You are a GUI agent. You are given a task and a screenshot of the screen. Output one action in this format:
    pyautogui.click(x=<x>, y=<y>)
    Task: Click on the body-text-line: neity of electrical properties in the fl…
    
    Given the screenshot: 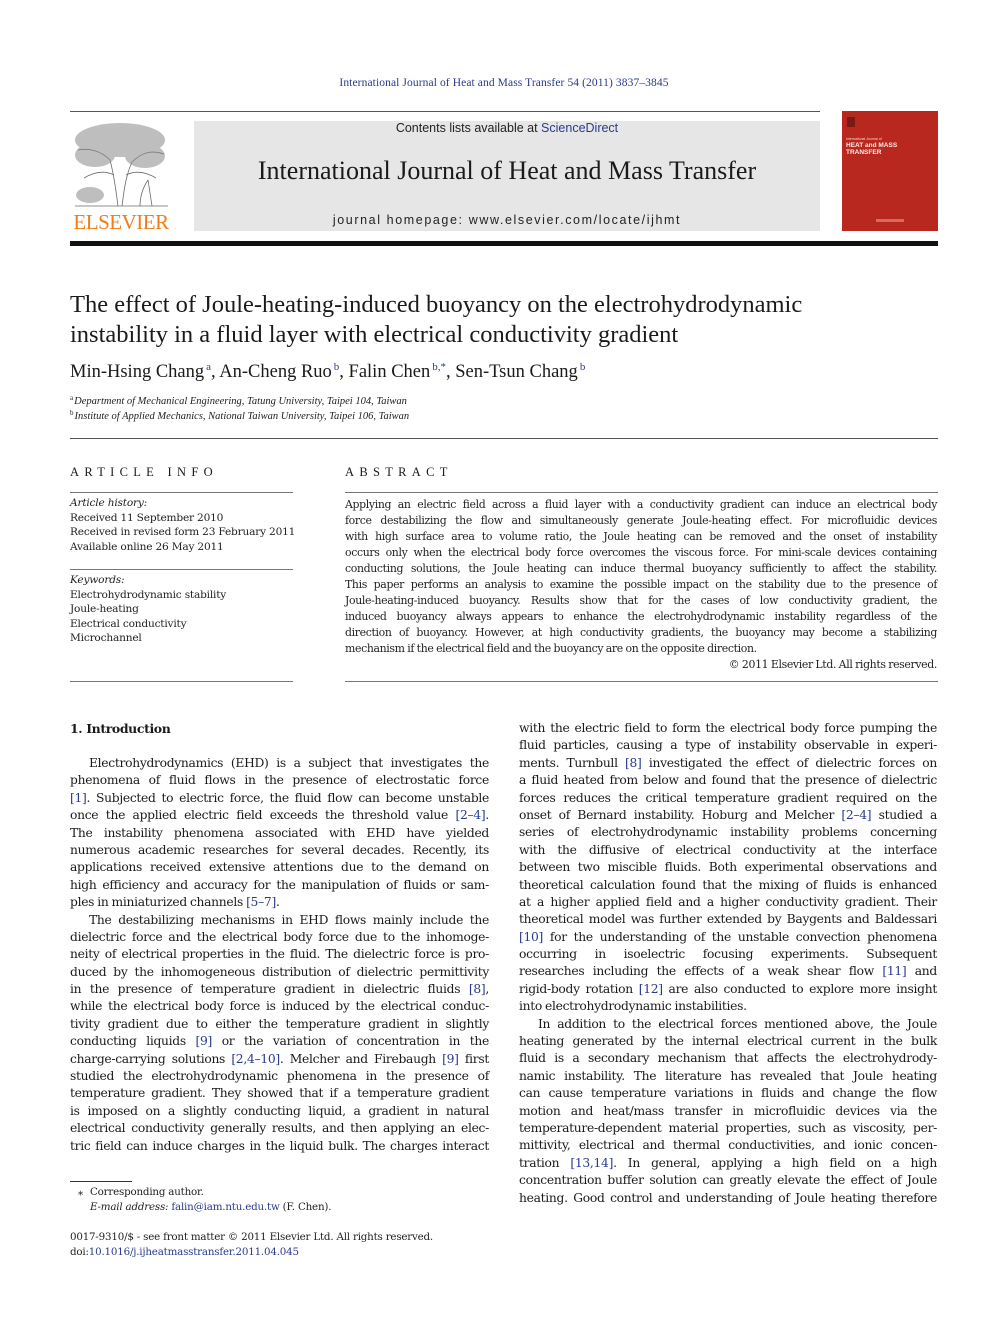 What is the action you would take?
    pyautogui.click(x=279, y=954)
    